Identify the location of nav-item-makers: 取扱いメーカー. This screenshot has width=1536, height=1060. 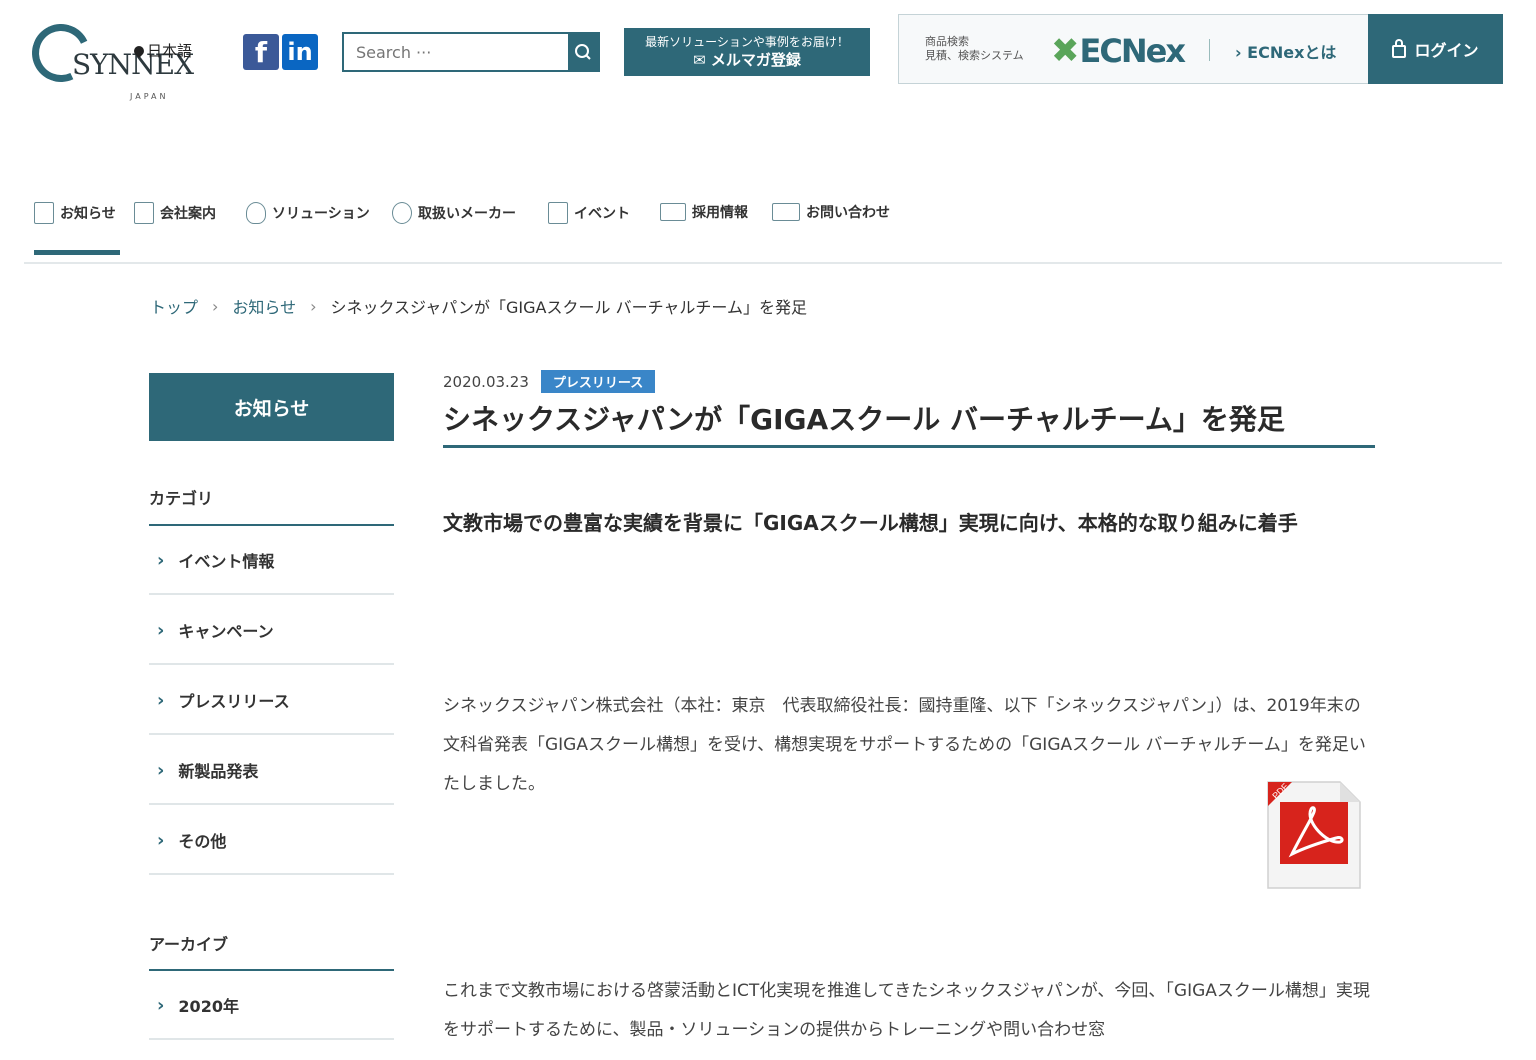
(454, 213).